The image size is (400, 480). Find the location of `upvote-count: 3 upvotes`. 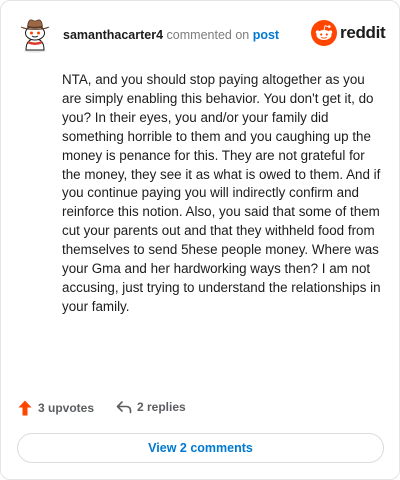

upvote-count: 3 upvotes is located at coordinates (66, 408).